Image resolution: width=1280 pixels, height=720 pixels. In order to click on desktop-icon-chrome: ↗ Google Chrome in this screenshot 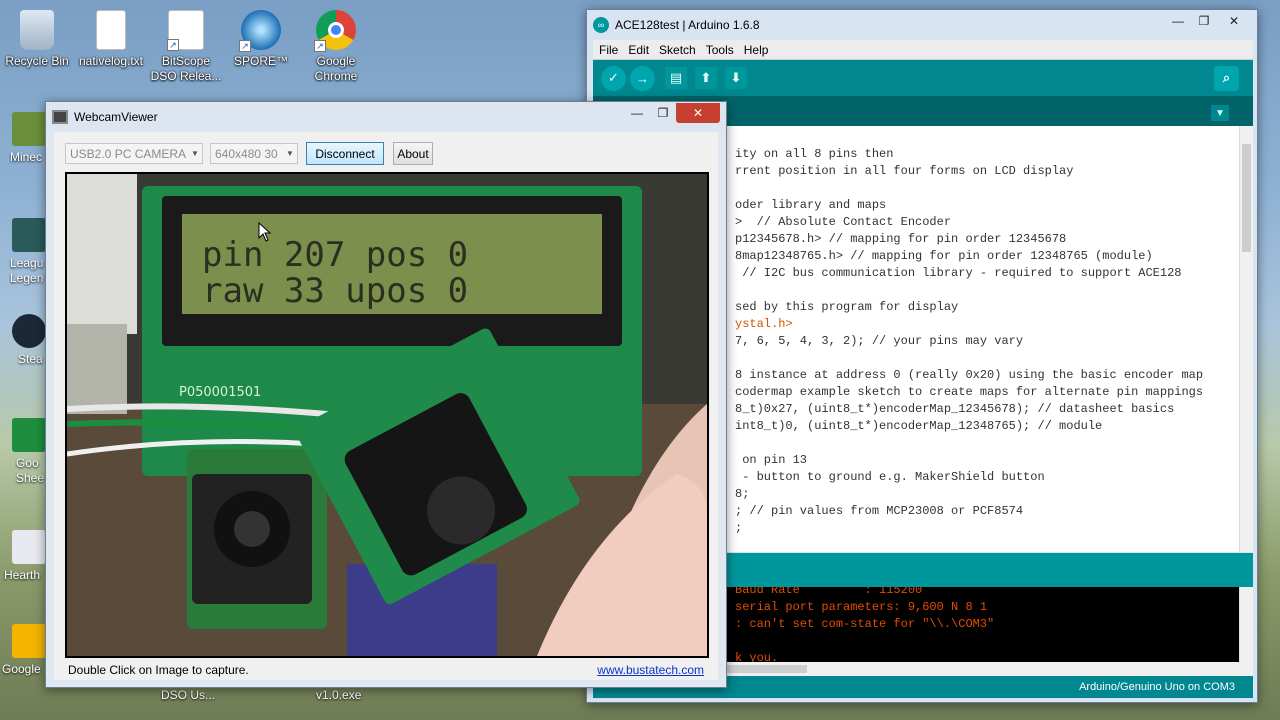, I will do `click(336, 44)`.